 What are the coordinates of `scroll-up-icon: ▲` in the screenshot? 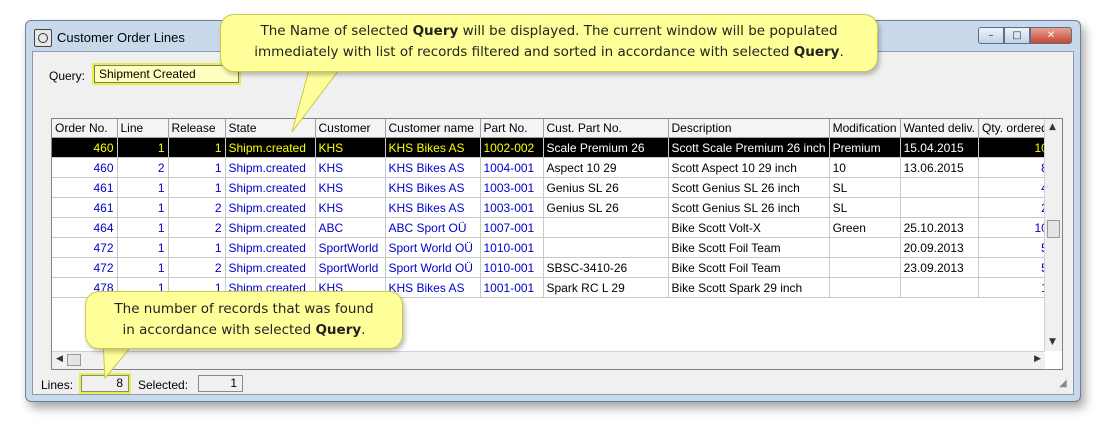 It's located at (1052, 127).